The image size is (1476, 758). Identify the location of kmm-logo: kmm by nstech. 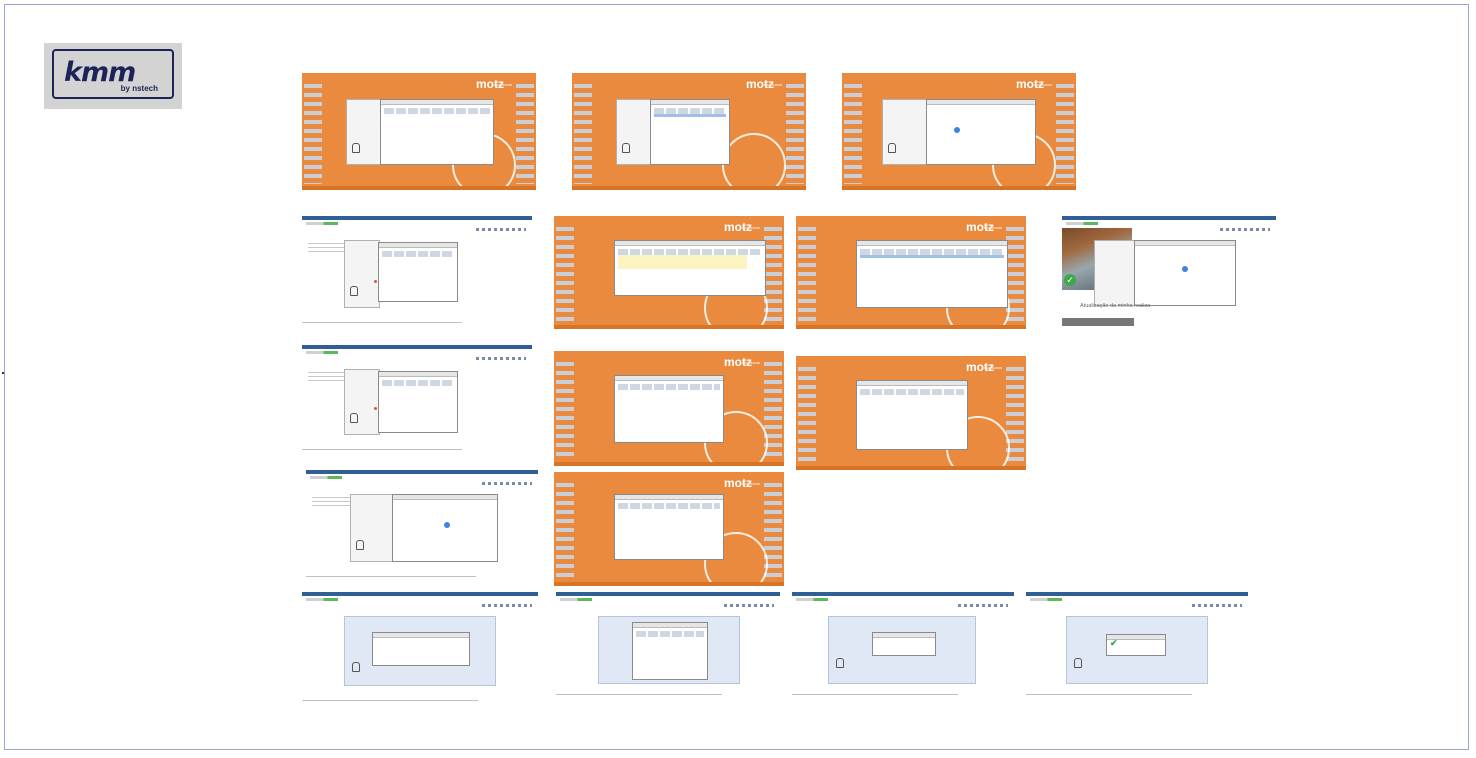
(113, 76).